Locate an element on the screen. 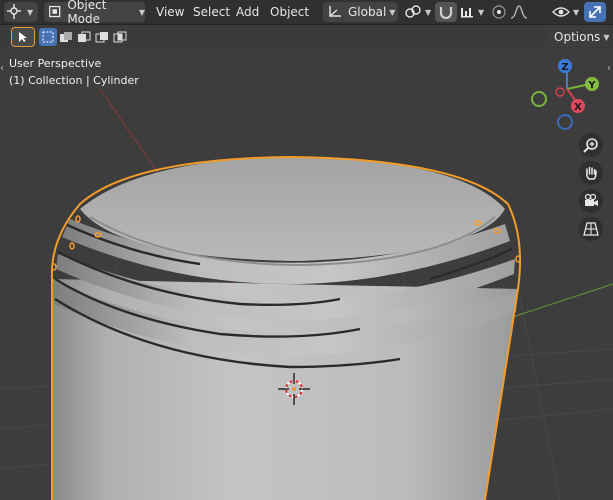 The height and width of the screenshot is (500, 613). hand-icon is located at coordinates (591, 173).